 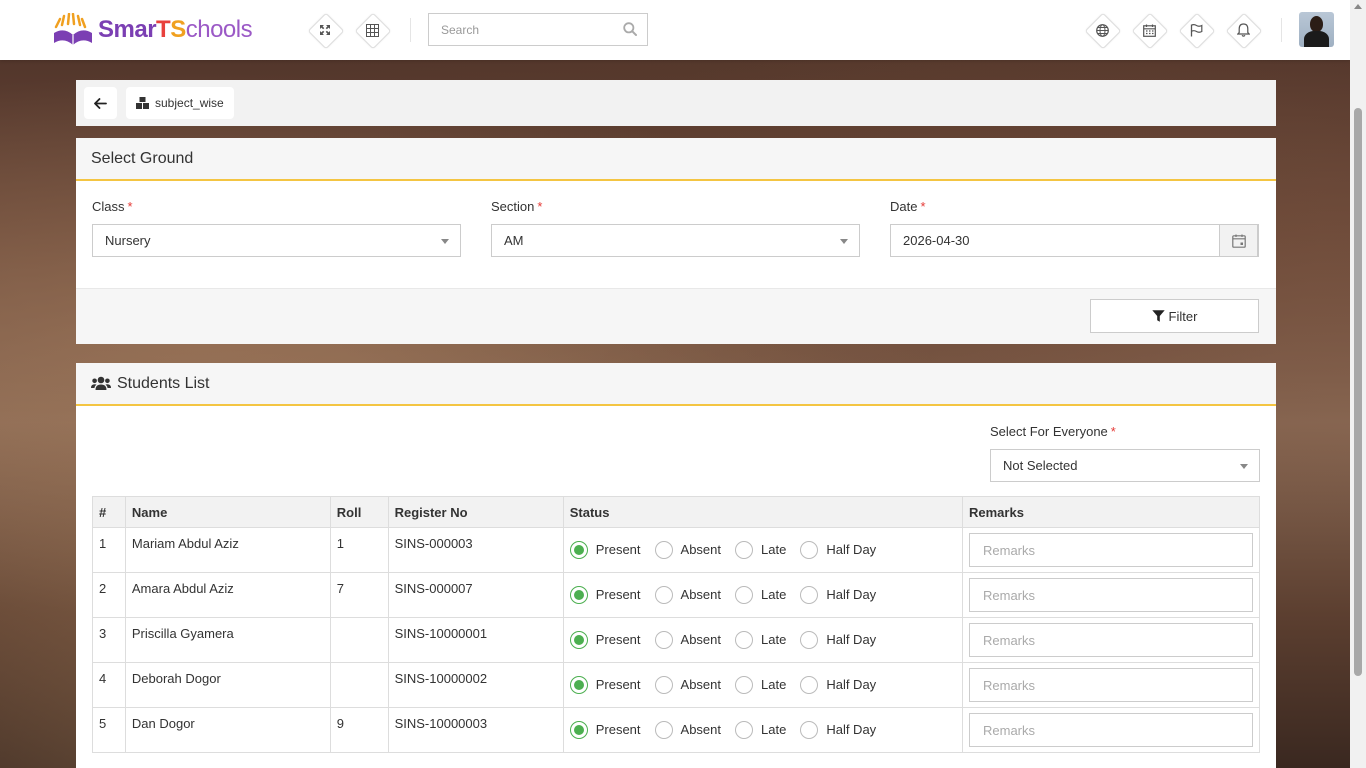 I want to click on scrollbar-thumb, so click(x=1358, y=392).